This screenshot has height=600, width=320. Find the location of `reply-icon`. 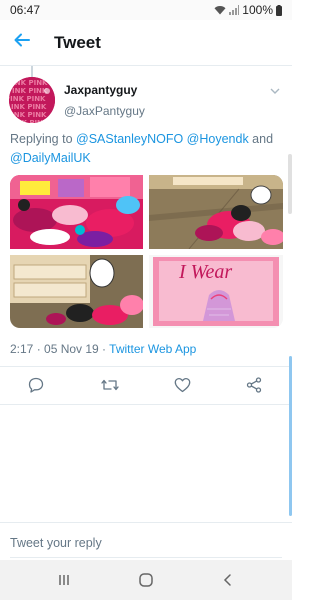

reply-icon is located at coordinates (36, 385).